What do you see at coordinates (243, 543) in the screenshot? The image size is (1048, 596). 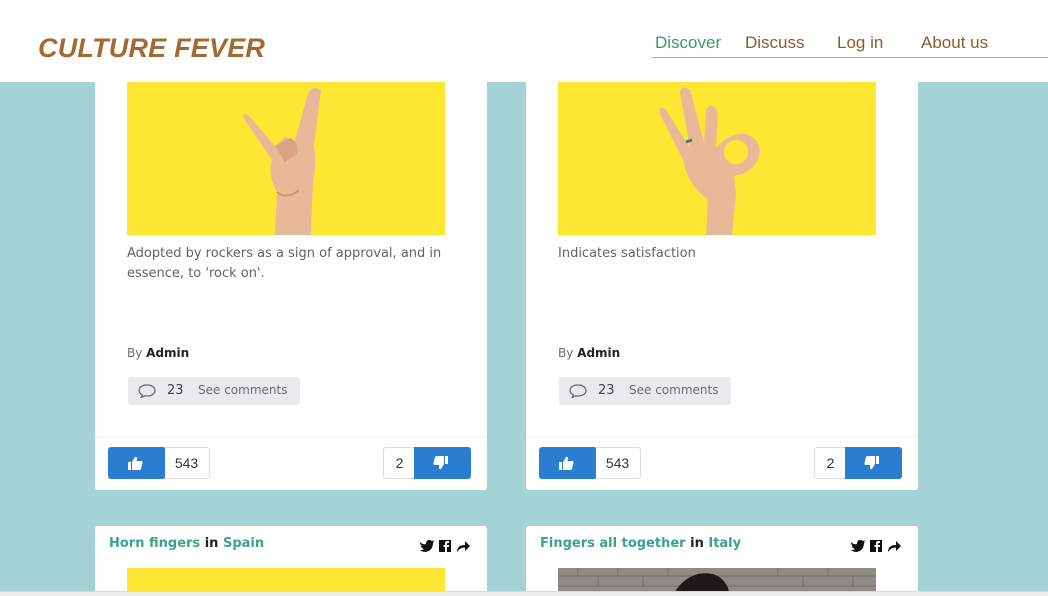 I see `country-link: Spain` at bounding box center [243, 543].